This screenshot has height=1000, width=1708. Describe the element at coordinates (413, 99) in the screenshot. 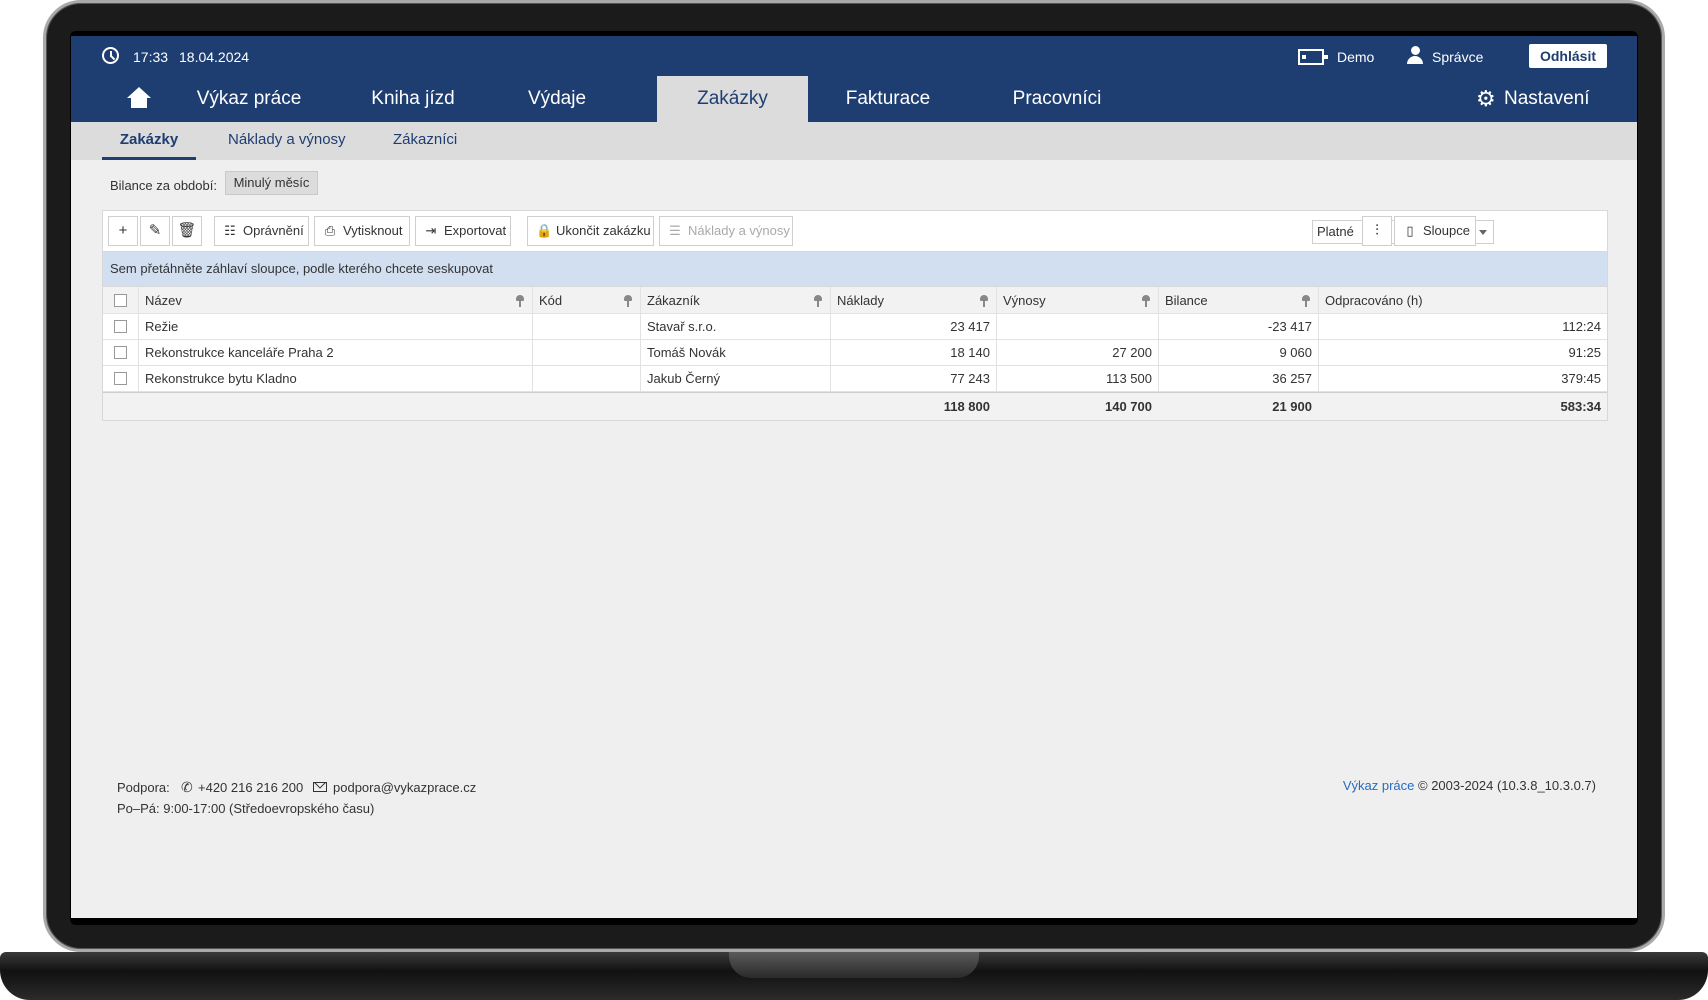

I see `tab-kniha-jizd: Kniha jízd` at that location.